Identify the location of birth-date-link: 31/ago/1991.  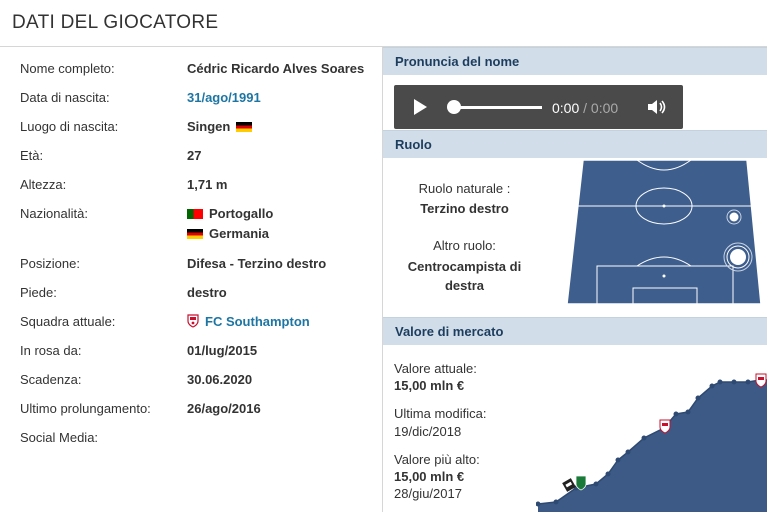
(224, 97).